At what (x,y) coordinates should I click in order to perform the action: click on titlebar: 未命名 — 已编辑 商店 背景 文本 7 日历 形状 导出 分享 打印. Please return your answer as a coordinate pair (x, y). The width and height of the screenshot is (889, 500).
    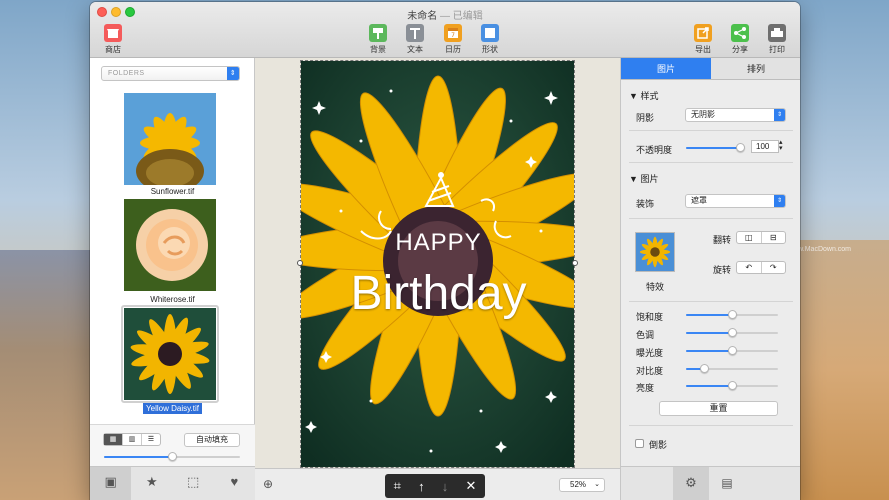
    Looking at the image, I should click on (445, 30).